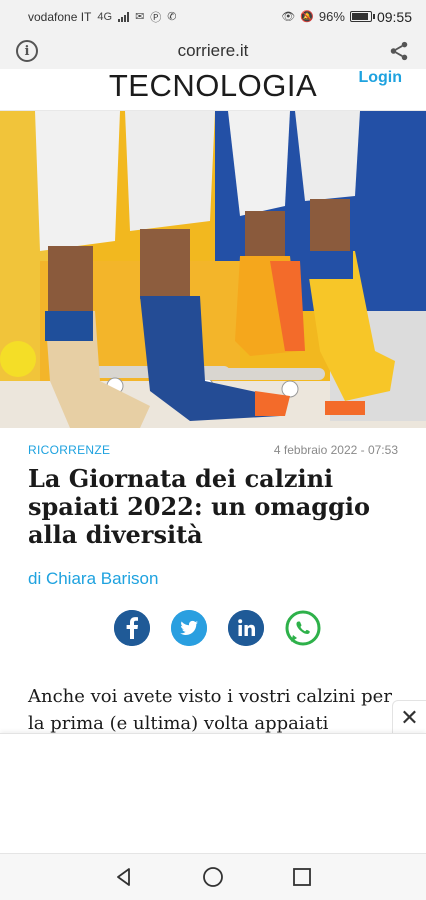 The width and height of the screenshot is (426, 900). I want to click on battery-icon, so click(362, 16).